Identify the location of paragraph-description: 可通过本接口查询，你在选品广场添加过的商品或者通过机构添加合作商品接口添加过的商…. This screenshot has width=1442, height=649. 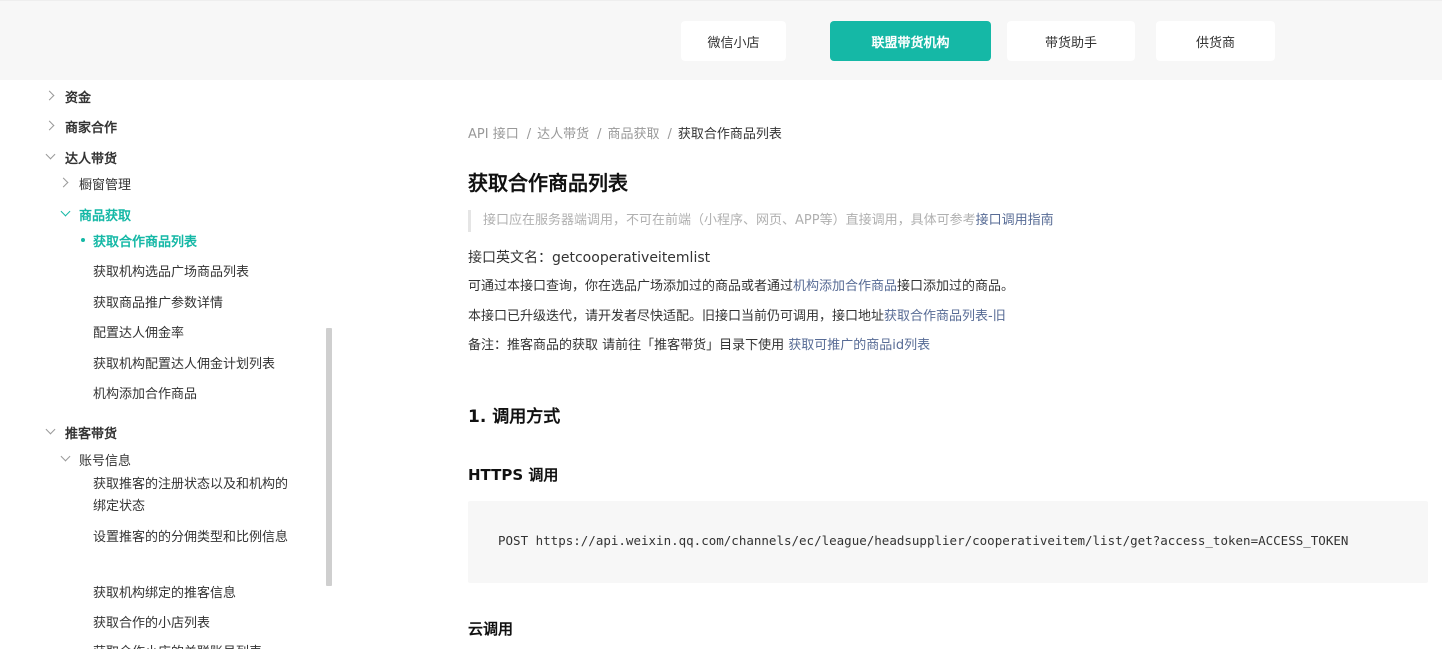
(741, 287).